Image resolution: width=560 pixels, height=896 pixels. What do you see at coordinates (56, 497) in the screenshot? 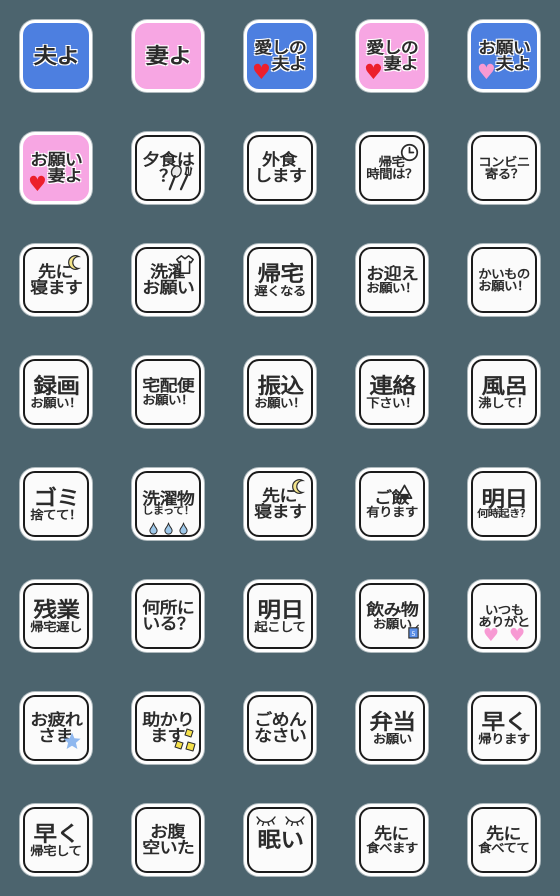
I see `sticker-line: ゴミ` at bounding box center [56, 497].